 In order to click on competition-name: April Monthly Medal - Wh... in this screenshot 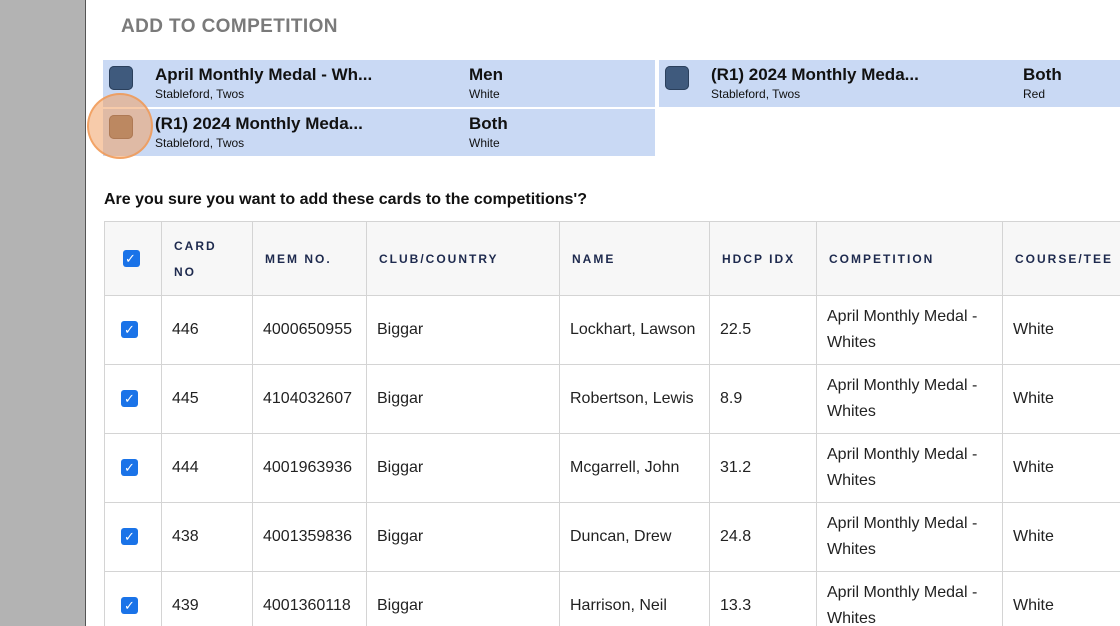, I will do `click(264, 74)`.